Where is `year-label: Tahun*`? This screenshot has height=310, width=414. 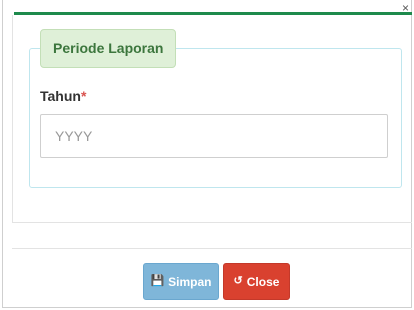
year-label: Tahun* is located at coordinates (63, 96).